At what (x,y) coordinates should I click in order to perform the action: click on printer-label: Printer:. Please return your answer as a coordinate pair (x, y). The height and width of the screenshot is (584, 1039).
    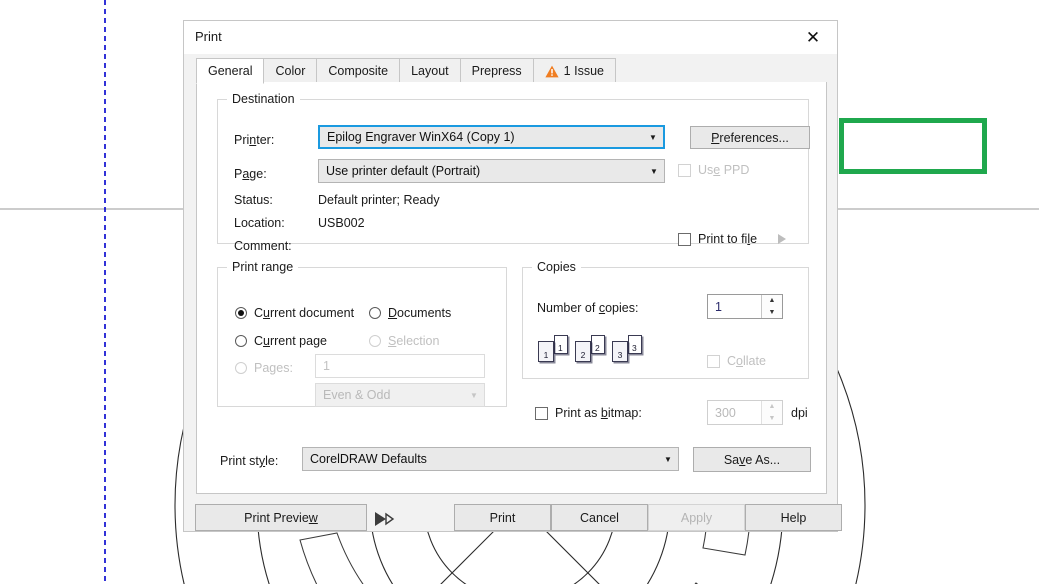
    Looking at the image, I should click on (254, 140).